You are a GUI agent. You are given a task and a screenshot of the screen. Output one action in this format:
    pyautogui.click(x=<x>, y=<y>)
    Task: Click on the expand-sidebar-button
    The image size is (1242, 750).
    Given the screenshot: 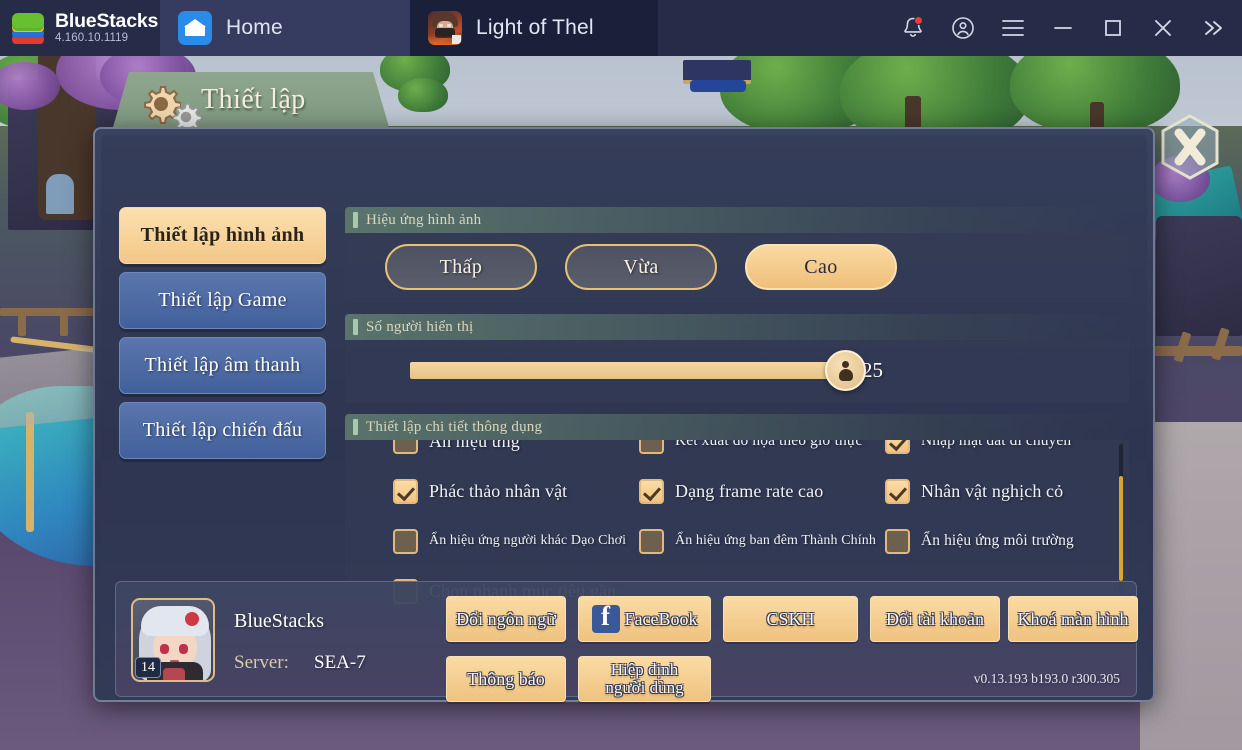 What is the action you would take?
    pyautogui.click(x=1213, y=28)
    